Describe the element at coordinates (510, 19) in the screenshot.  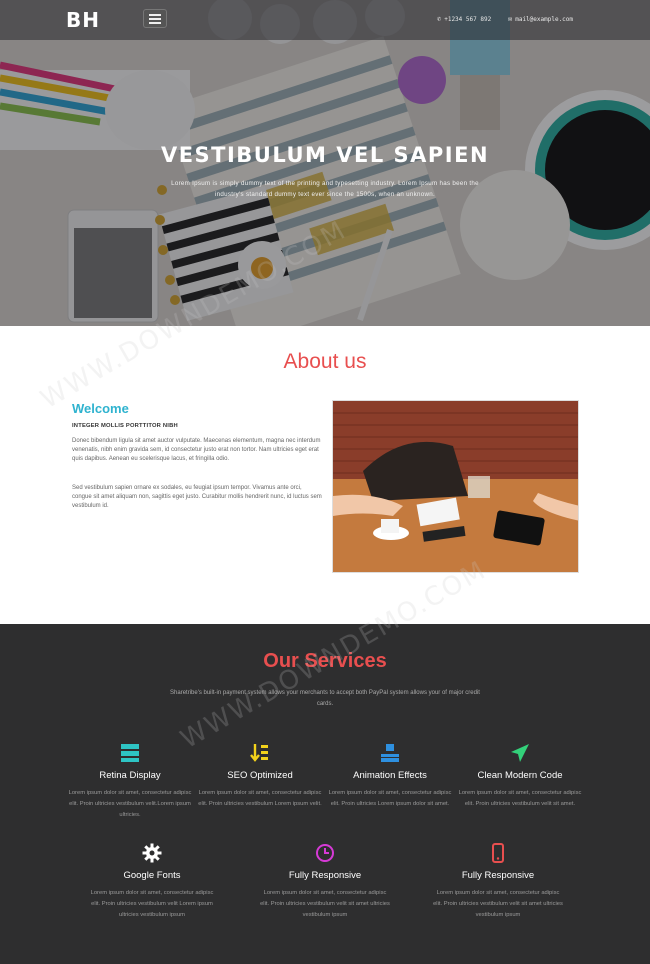
I see `envelope-icon: ✉` at that location.